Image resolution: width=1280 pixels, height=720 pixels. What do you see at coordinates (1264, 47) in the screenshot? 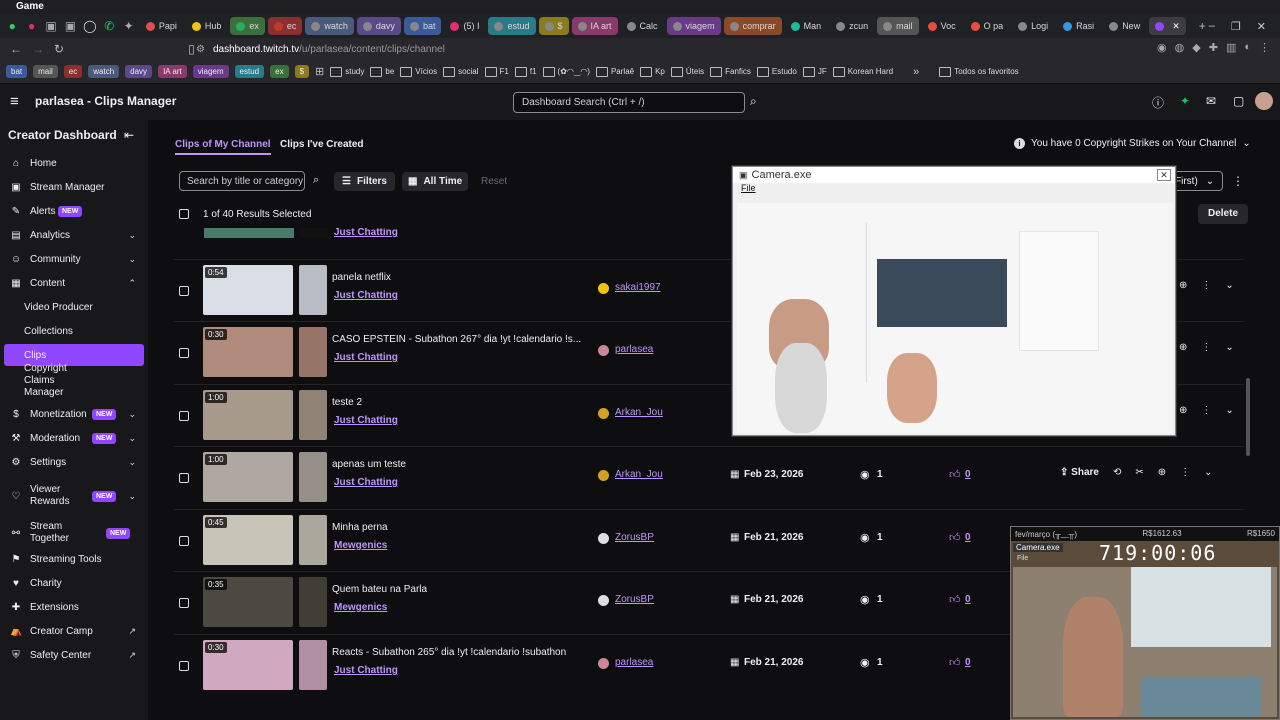
I see `menu-icon: ⋮` at bounding box center [1264, 47].